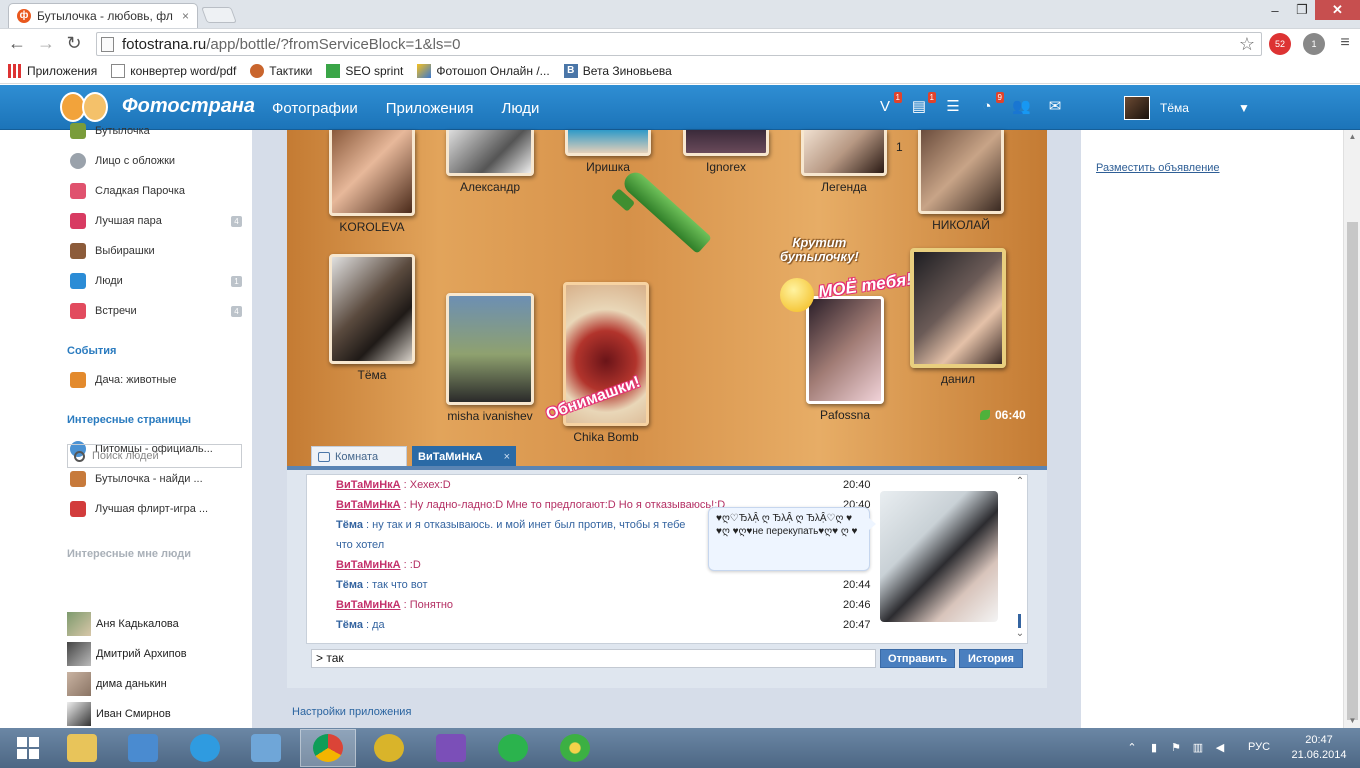  Describe the element at coordinates (185, 16) in the screenshot. I see `tab-close-icon: ×` at that location.